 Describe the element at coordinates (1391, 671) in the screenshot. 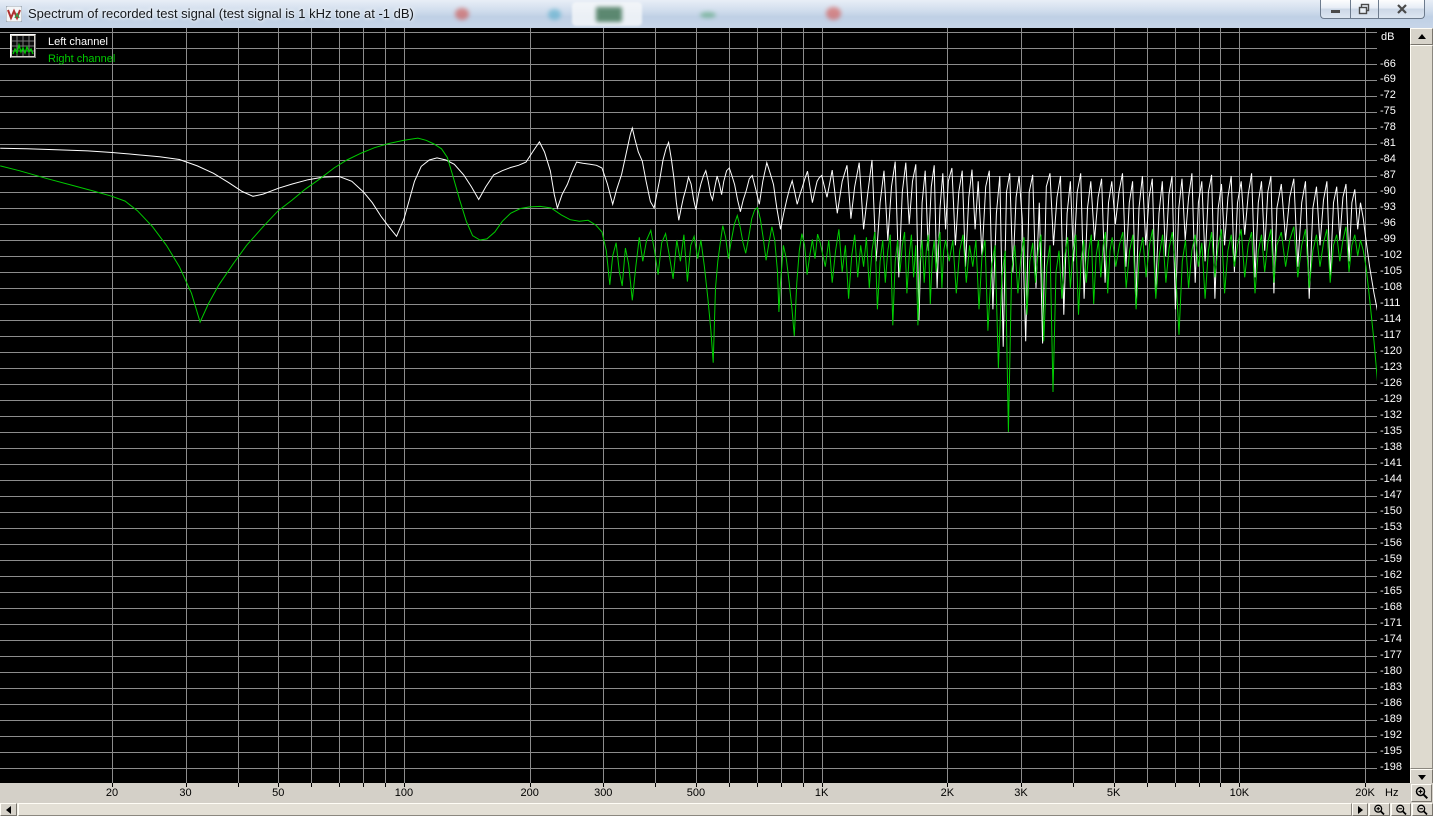

I see `y-tick-label: -180` at that location.